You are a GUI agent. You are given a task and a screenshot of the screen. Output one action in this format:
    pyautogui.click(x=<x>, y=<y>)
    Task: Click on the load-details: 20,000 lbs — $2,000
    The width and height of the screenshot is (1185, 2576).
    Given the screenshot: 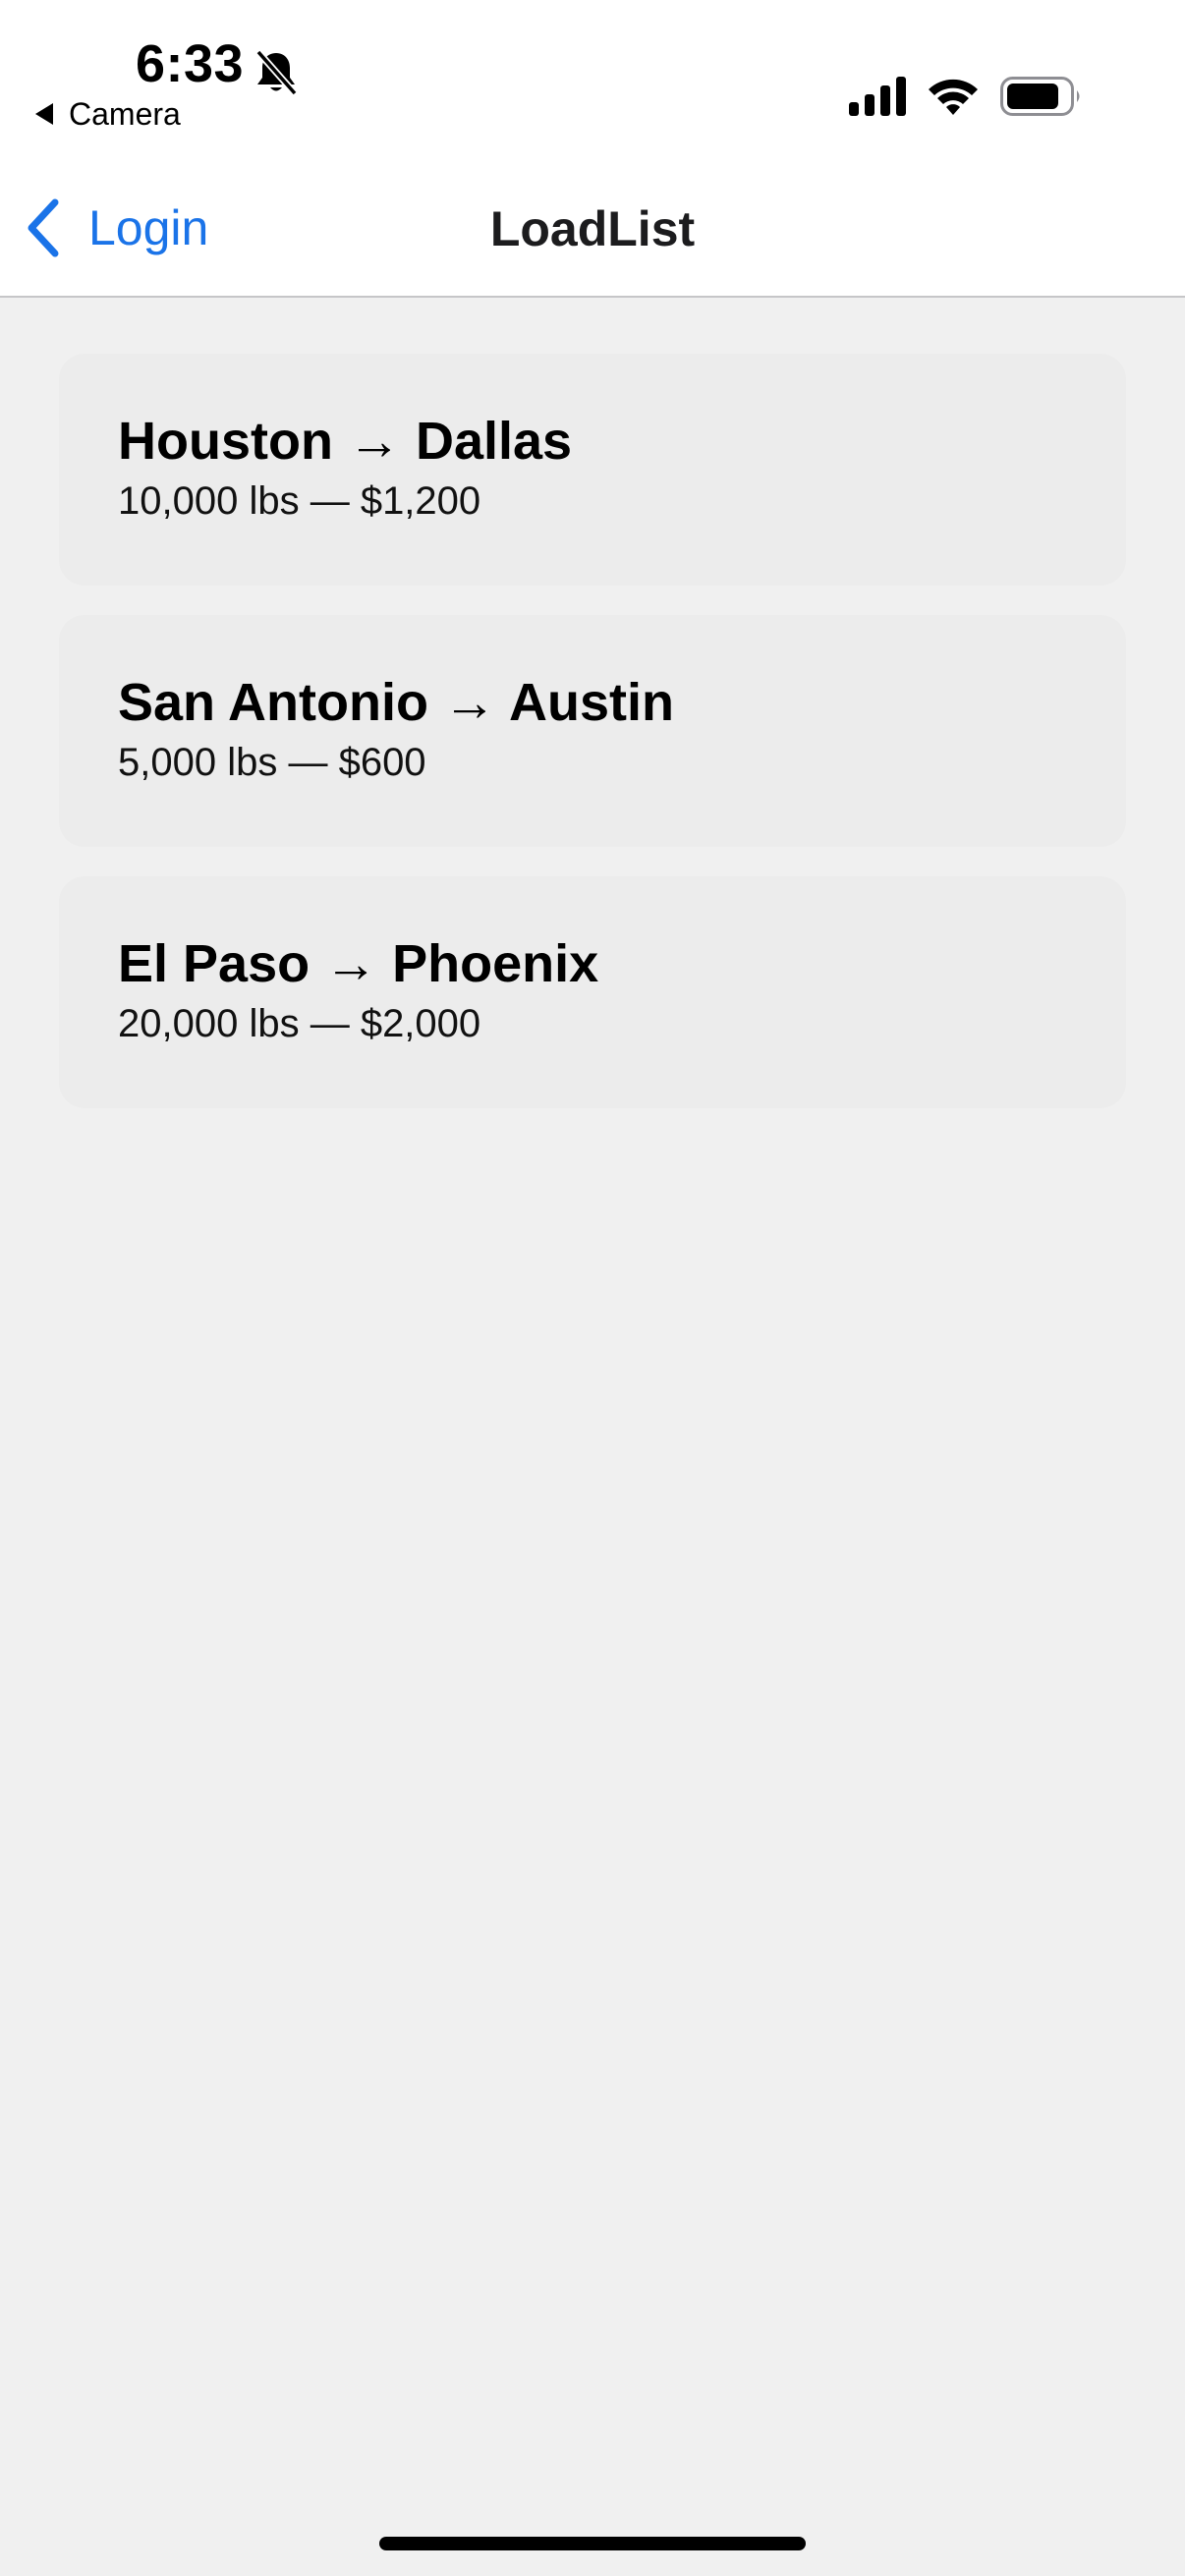 What is the action you would take?
    pyautogui.click(x=299, y=1023)
    